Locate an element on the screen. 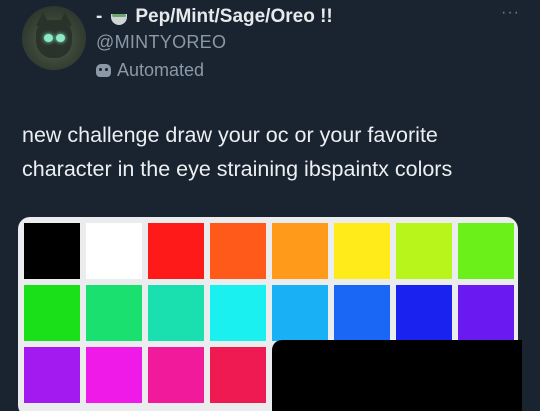 The width and height of the screenshot is (540, 411). avatar-eye-left is located at coordinates (48, 38).